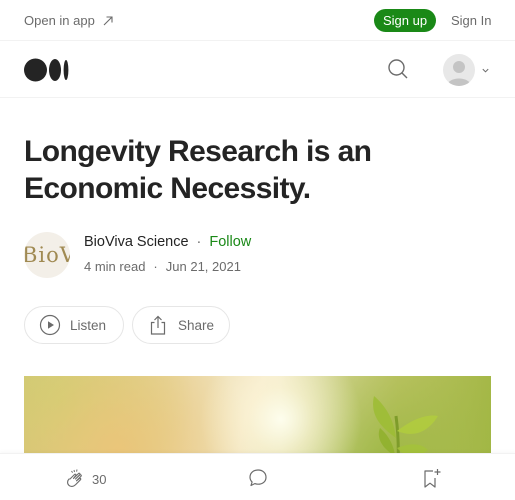 The height and width of the screenshot is (500, 515). What do you see at coordinates (99, 479) in the screenshot?
I see `clap-count: 30` at bounding box center [99, 479].